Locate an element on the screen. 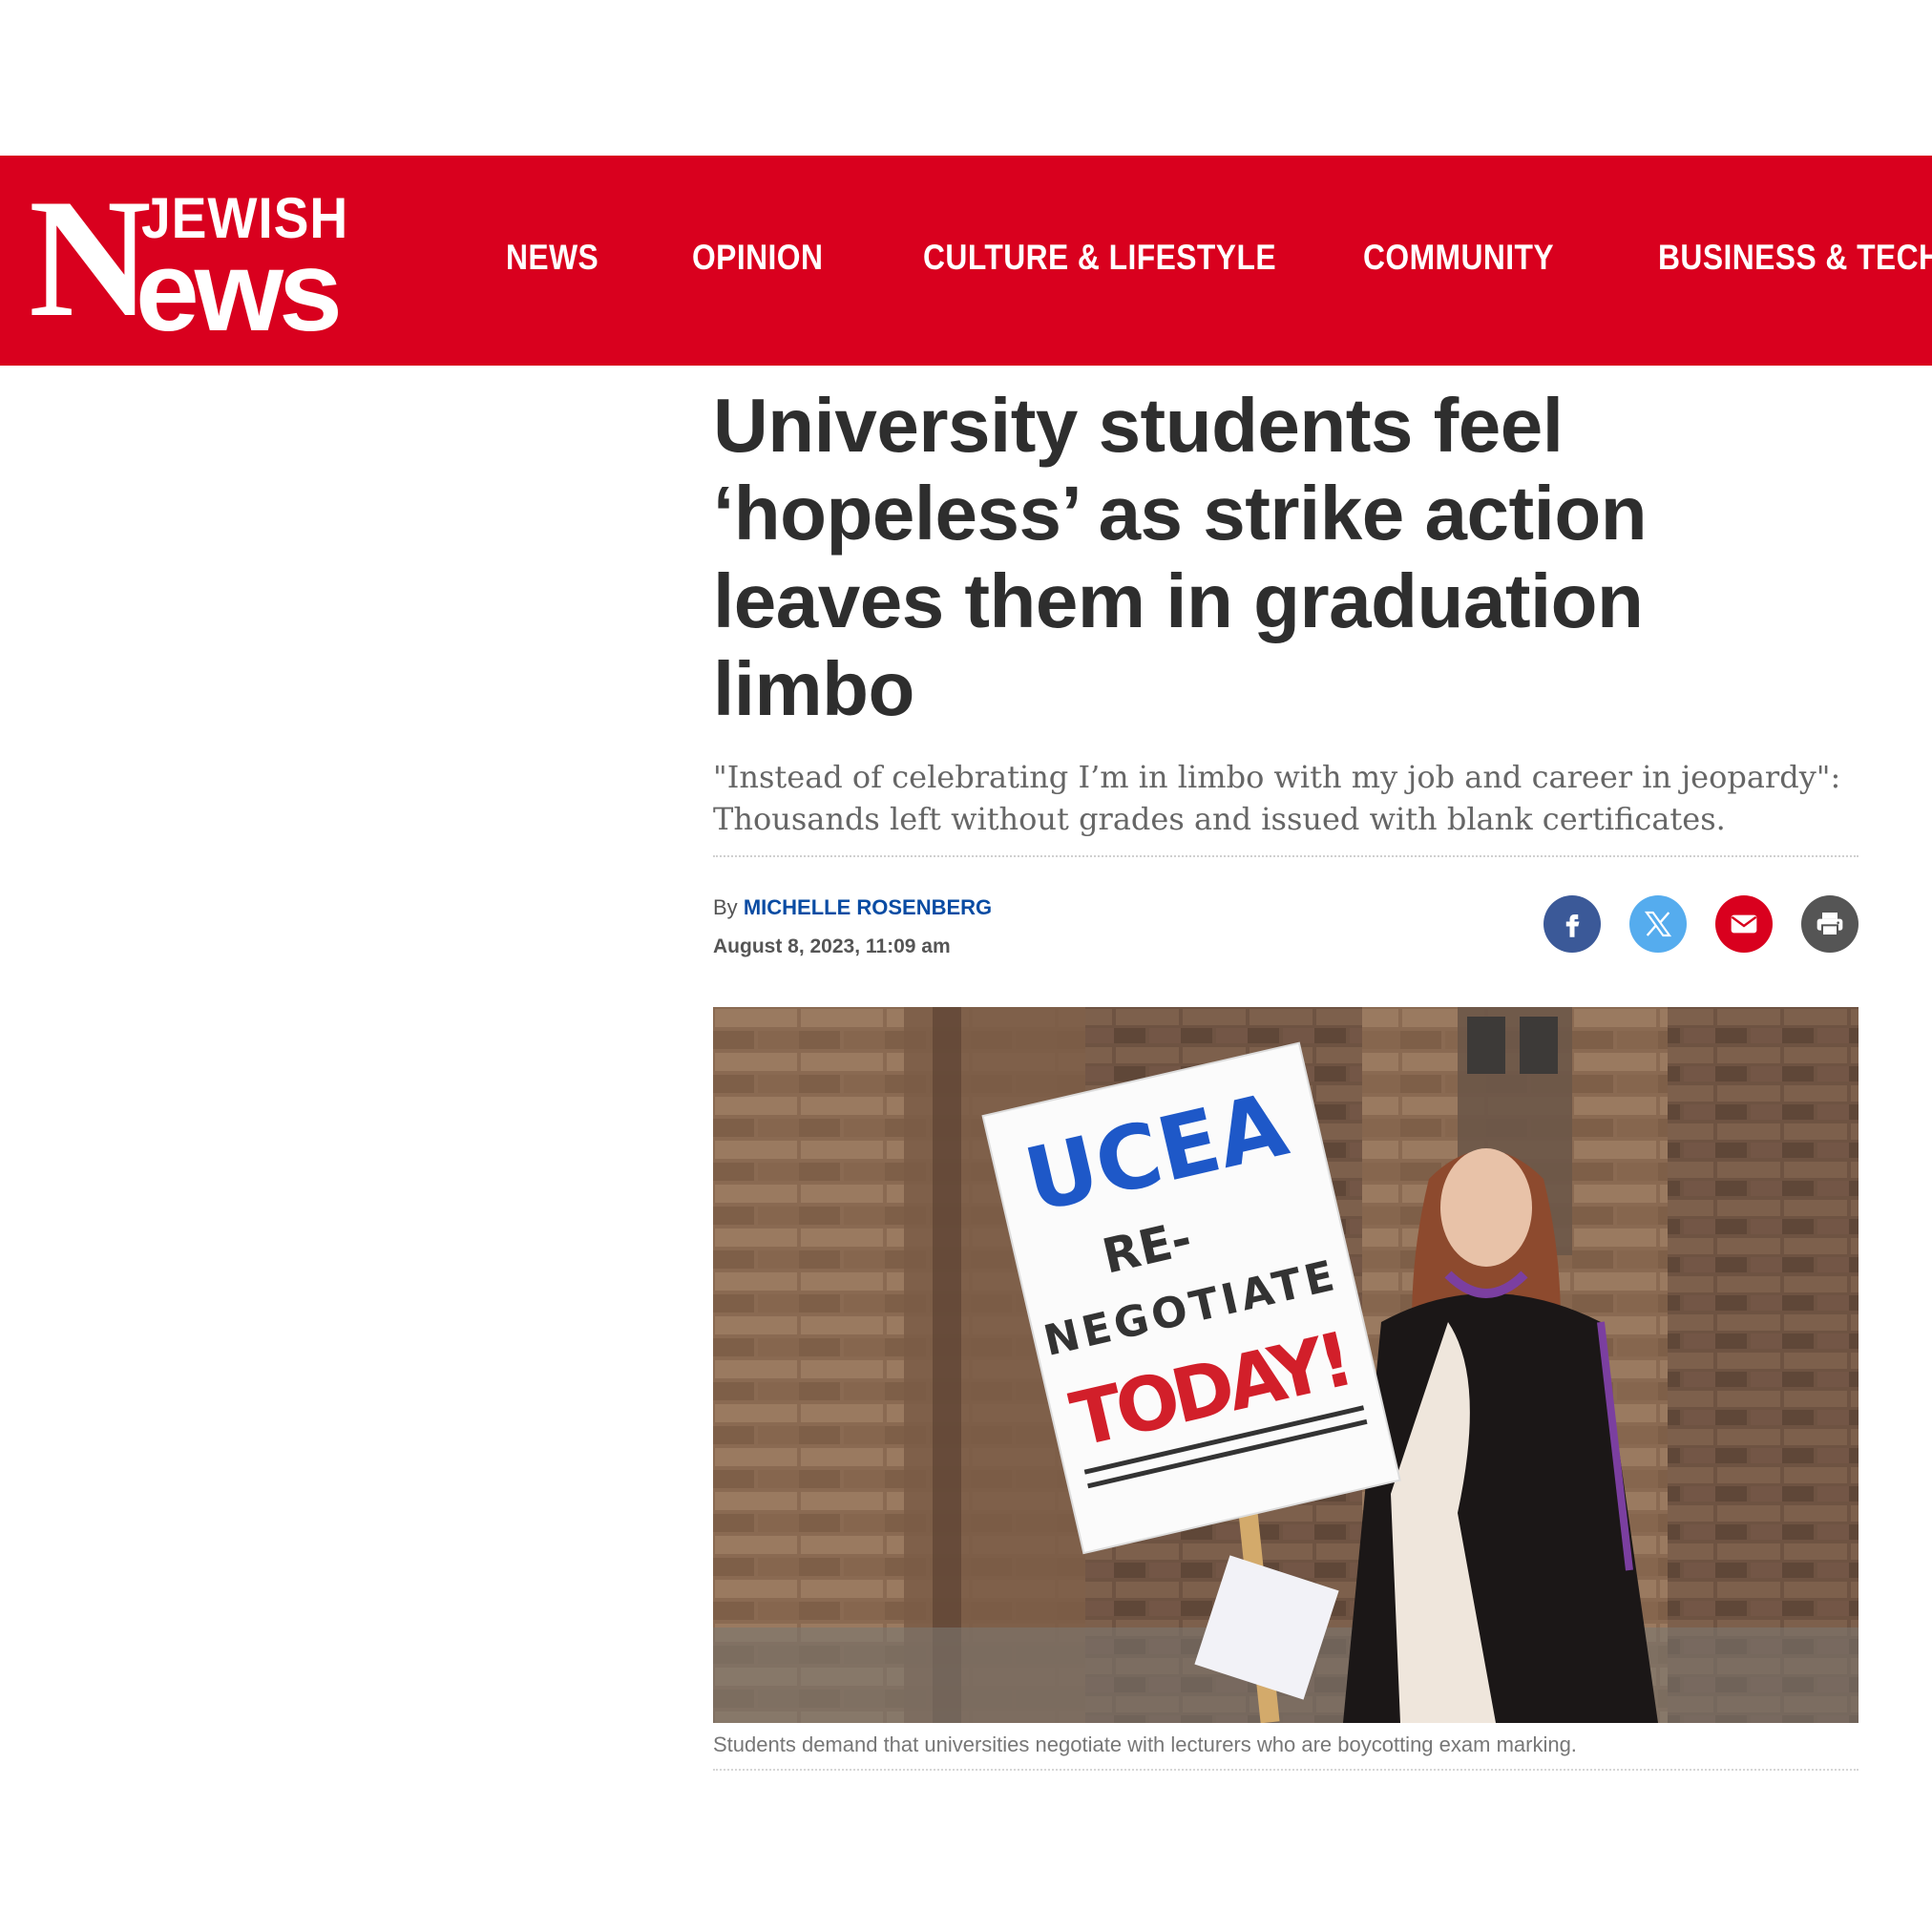 The image size is (1932, 1932). nav-item-news: NEWS is located at coordinates (552, 258).